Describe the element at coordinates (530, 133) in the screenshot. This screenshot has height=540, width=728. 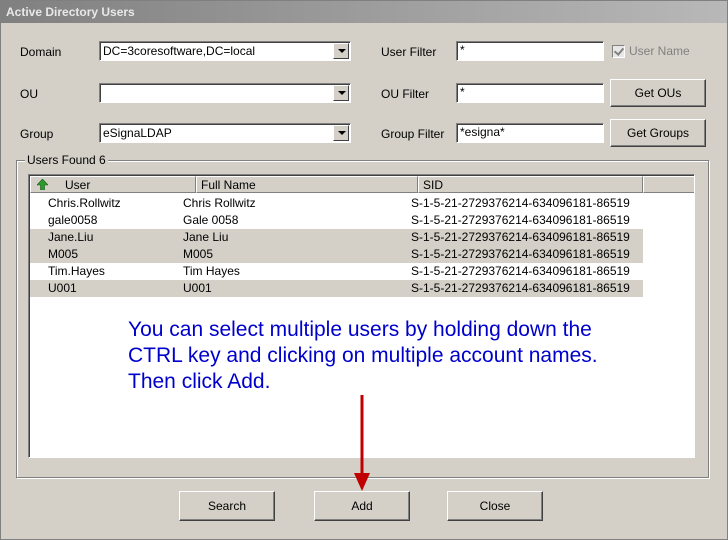
I see `group-filter-input: *esigna*` at that location.